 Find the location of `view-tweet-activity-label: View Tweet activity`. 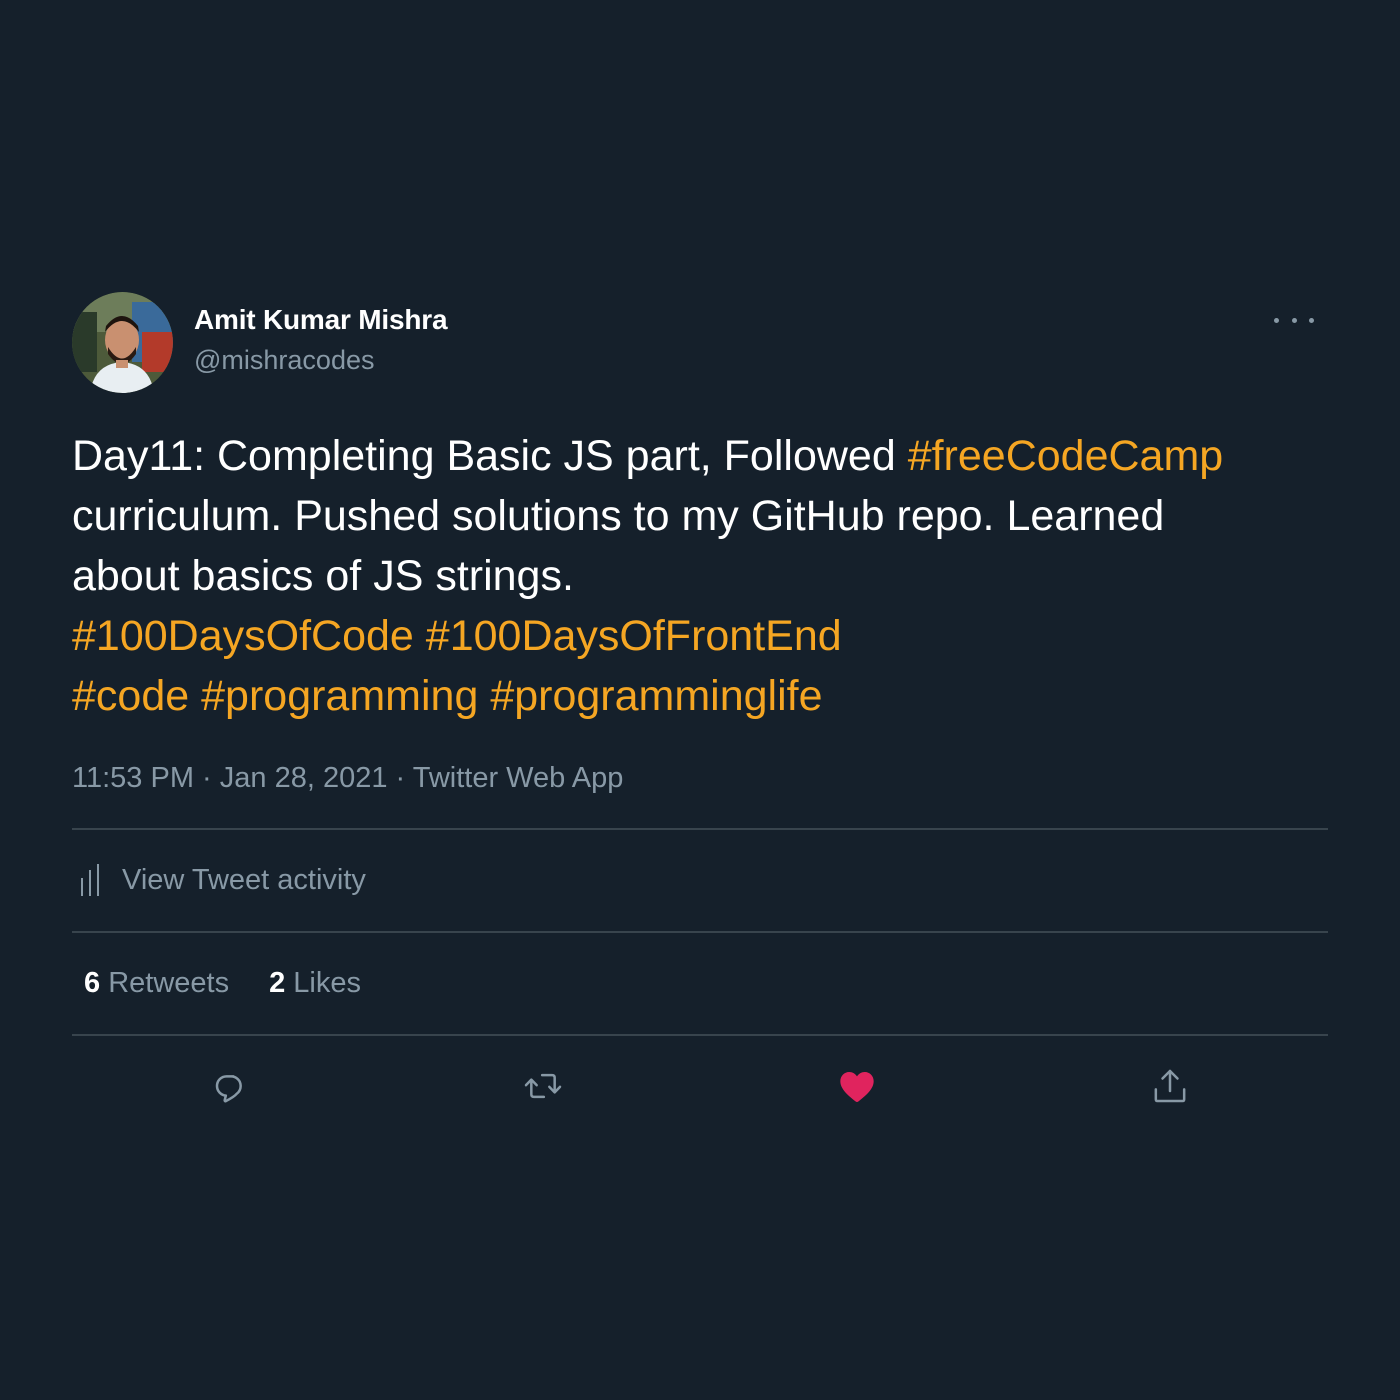

view-tweet-activity-label: View Tweet activity is located at coordinates (244, 880).